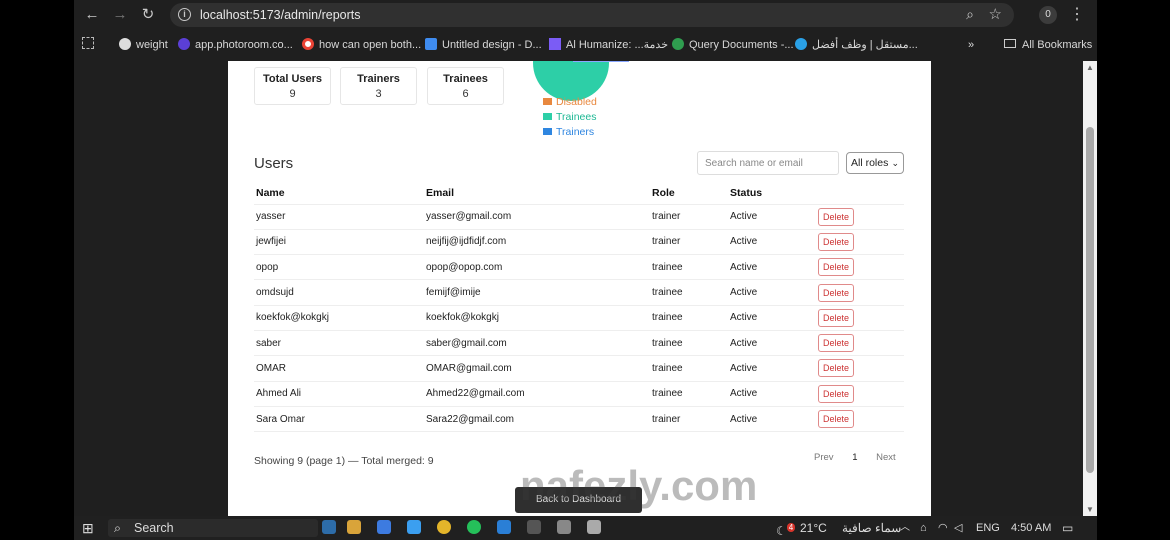 This screenshot has width=1170, height=540. What do you see at coordinates (537, 317) in the screenshot?
I see `cell-email: koekfok@kokgkj` at bounding box center [537, 317].